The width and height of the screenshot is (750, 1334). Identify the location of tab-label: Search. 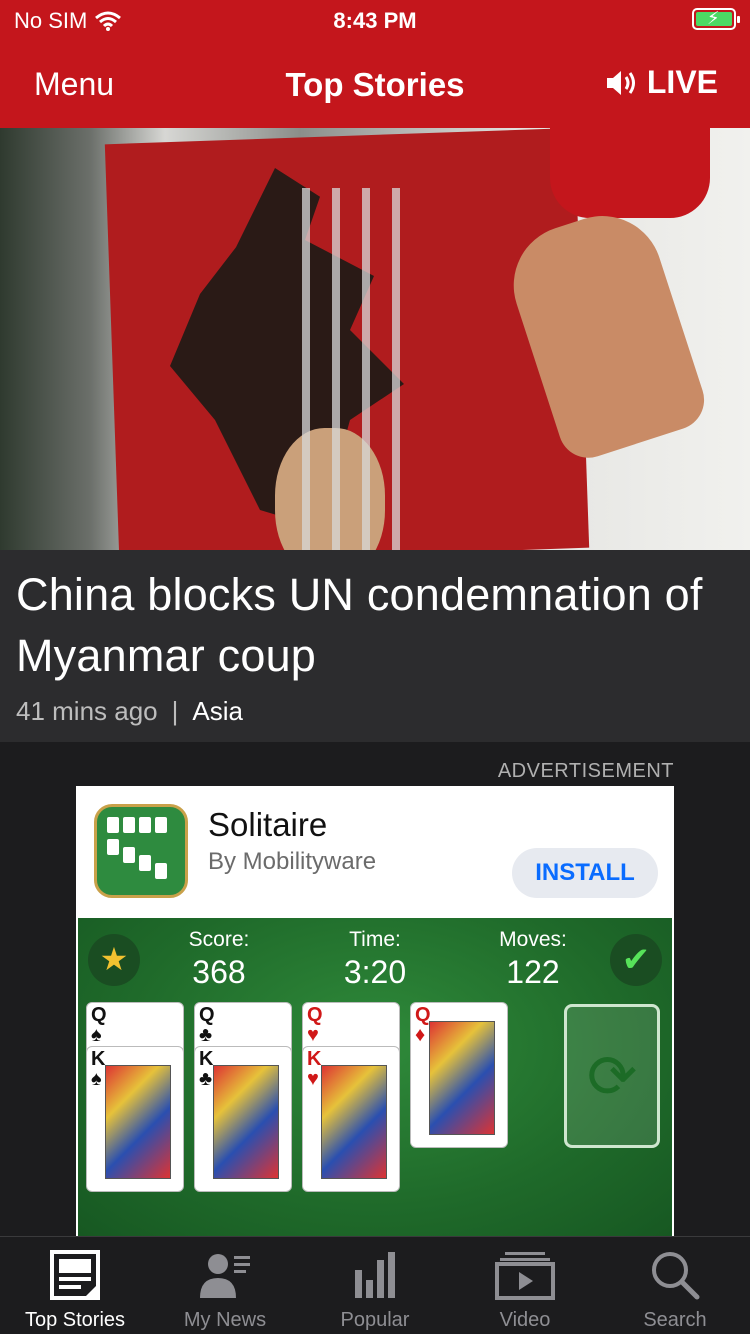
(675, 1320).